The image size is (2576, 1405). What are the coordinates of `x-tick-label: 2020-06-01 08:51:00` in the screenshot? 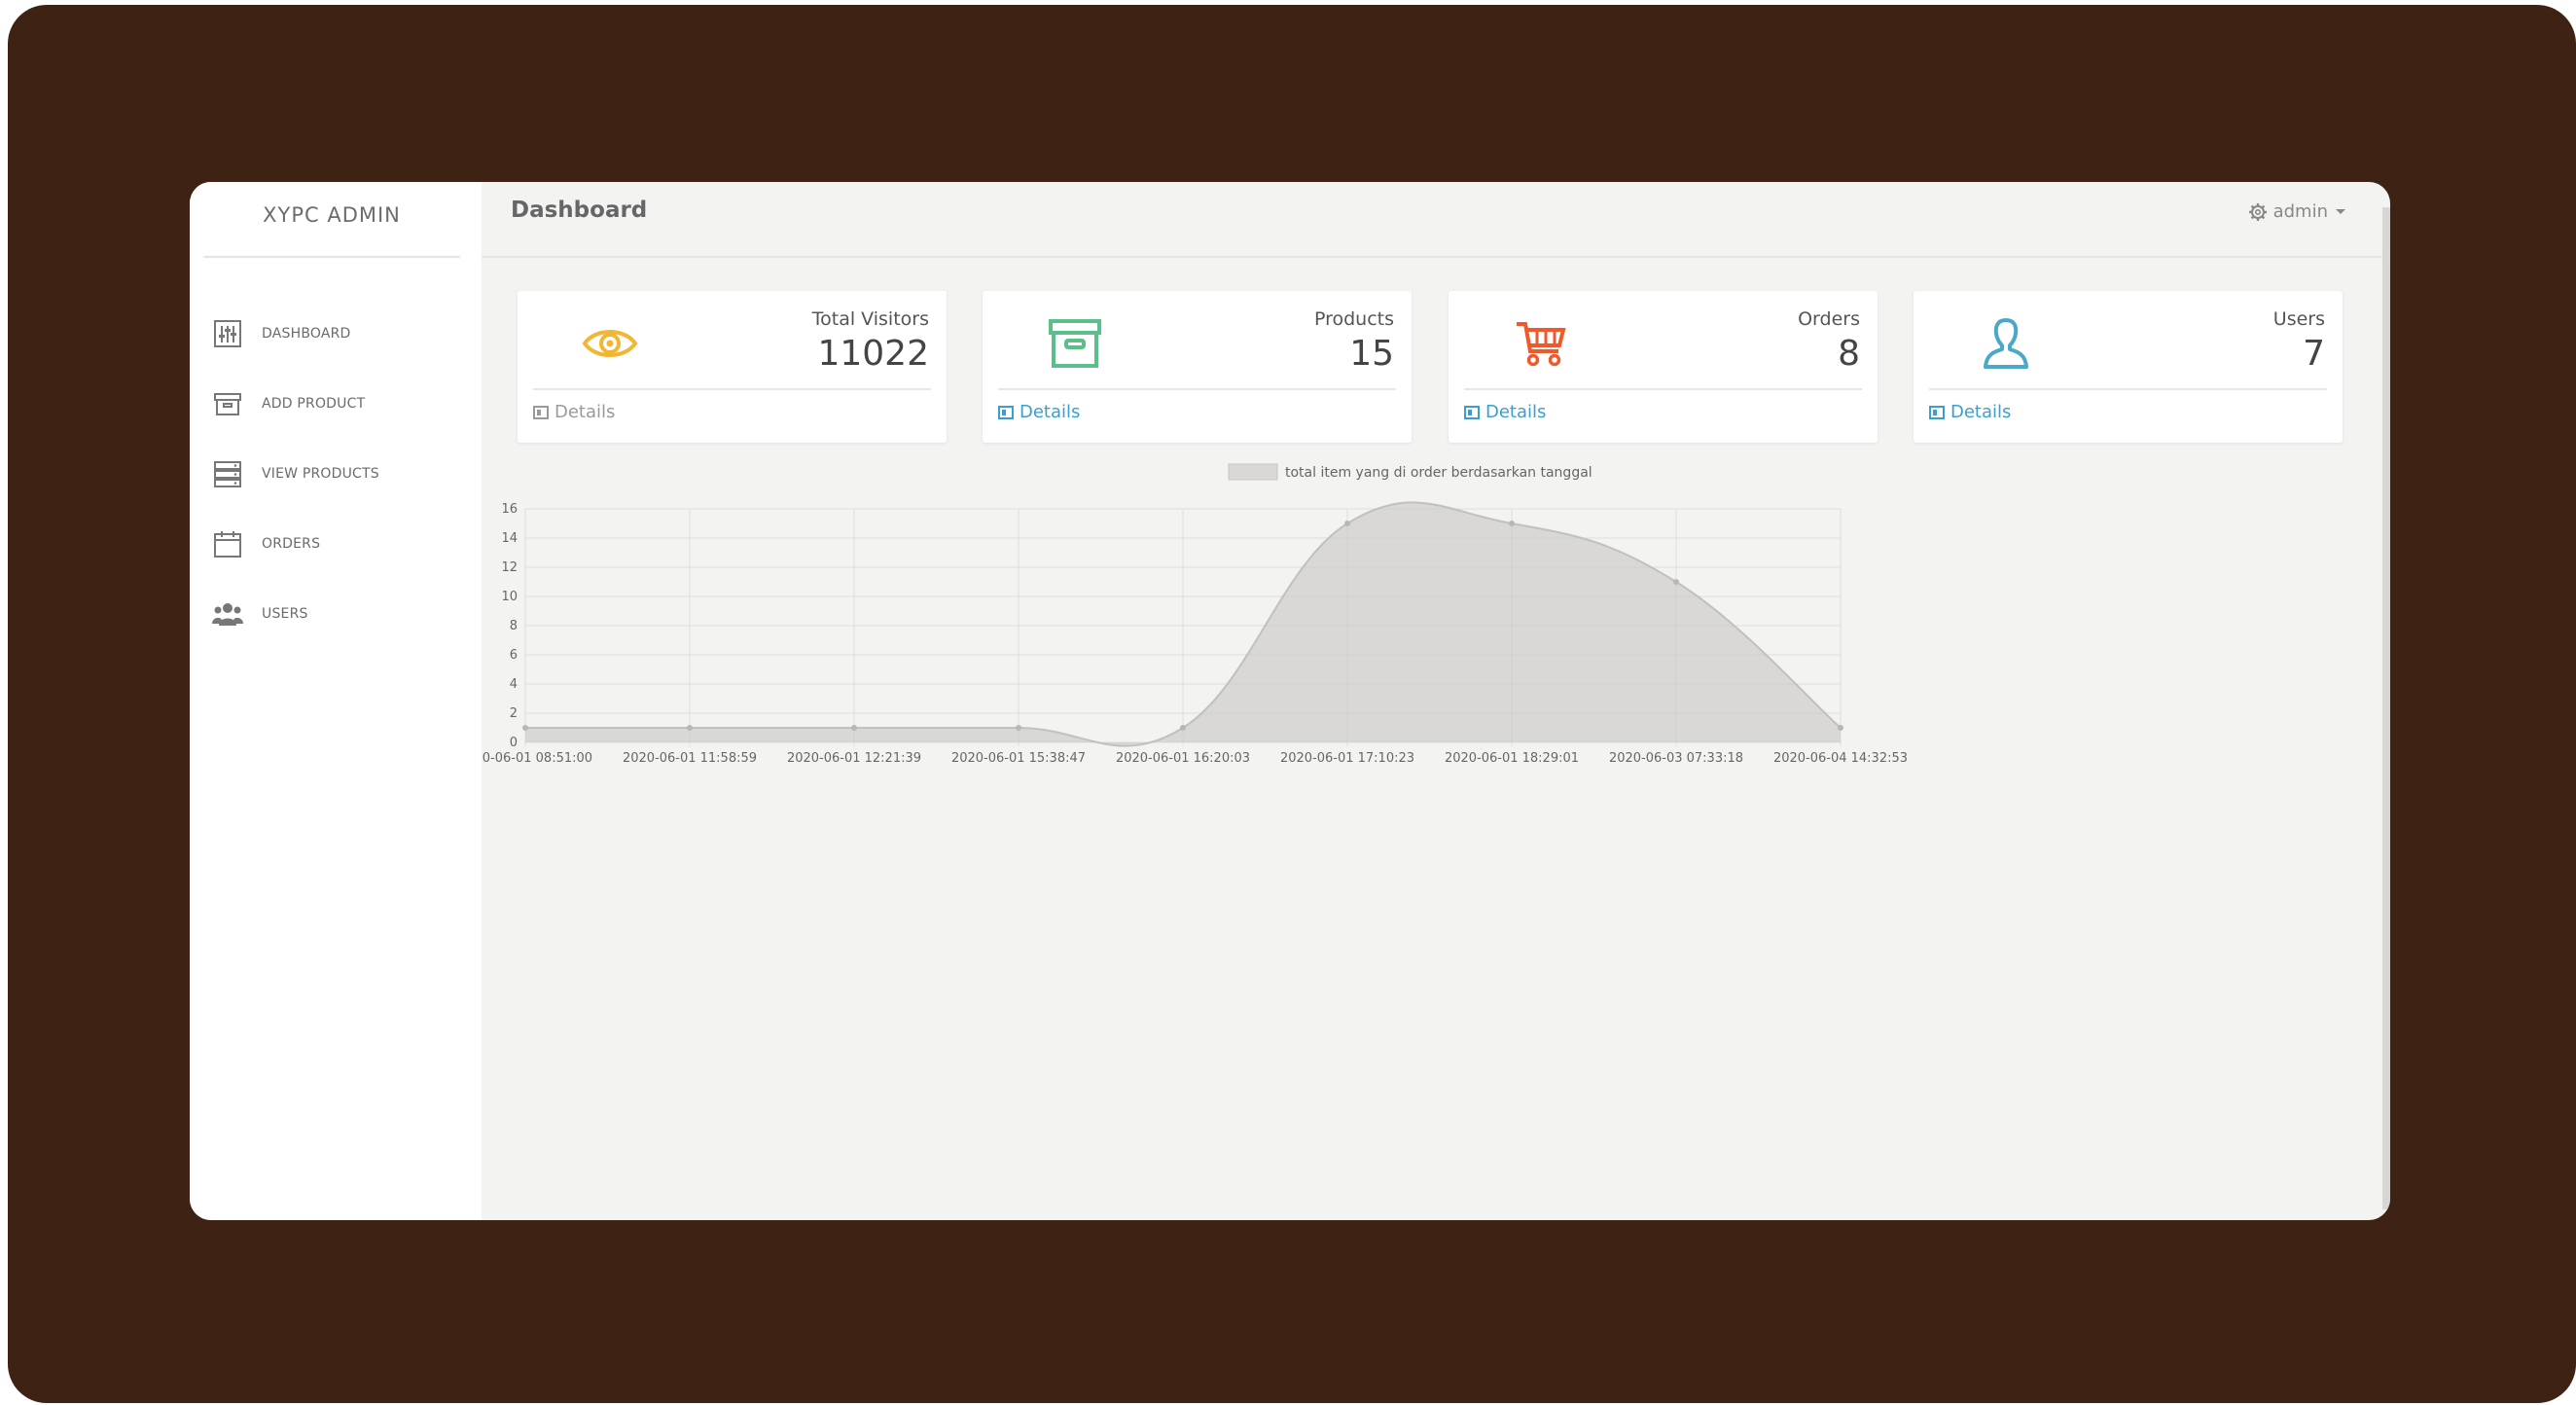 It's located at (537, 758).